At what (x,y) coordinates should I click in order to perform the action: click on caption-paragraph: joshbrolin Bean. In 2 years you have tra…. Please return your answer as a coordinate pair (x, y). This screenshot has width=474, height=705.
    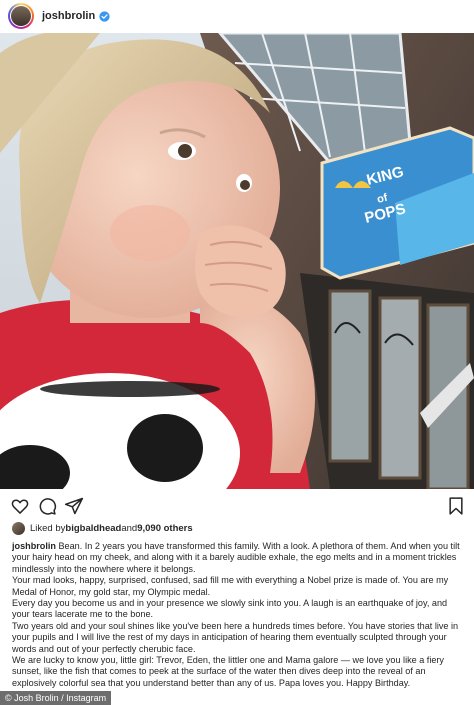
    Looking at the image, I should click on (236, 557).